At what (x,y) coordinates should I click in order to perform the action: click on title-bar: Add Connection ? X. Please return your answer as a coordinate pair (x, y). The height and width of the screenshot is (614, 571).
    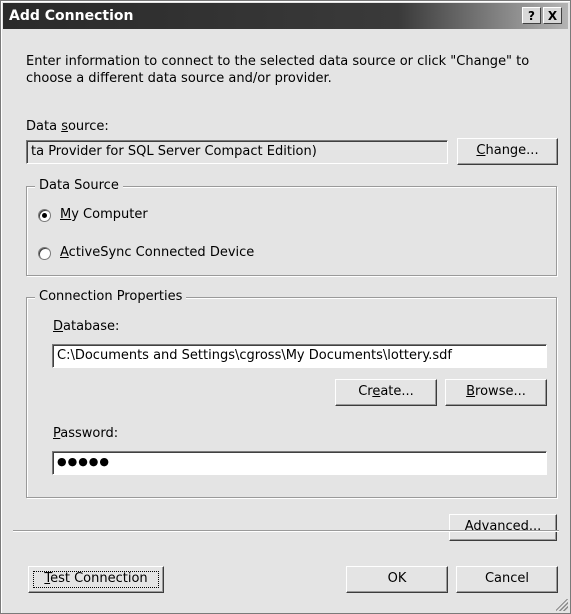
    Looking at the image, I should click on (285, 16).